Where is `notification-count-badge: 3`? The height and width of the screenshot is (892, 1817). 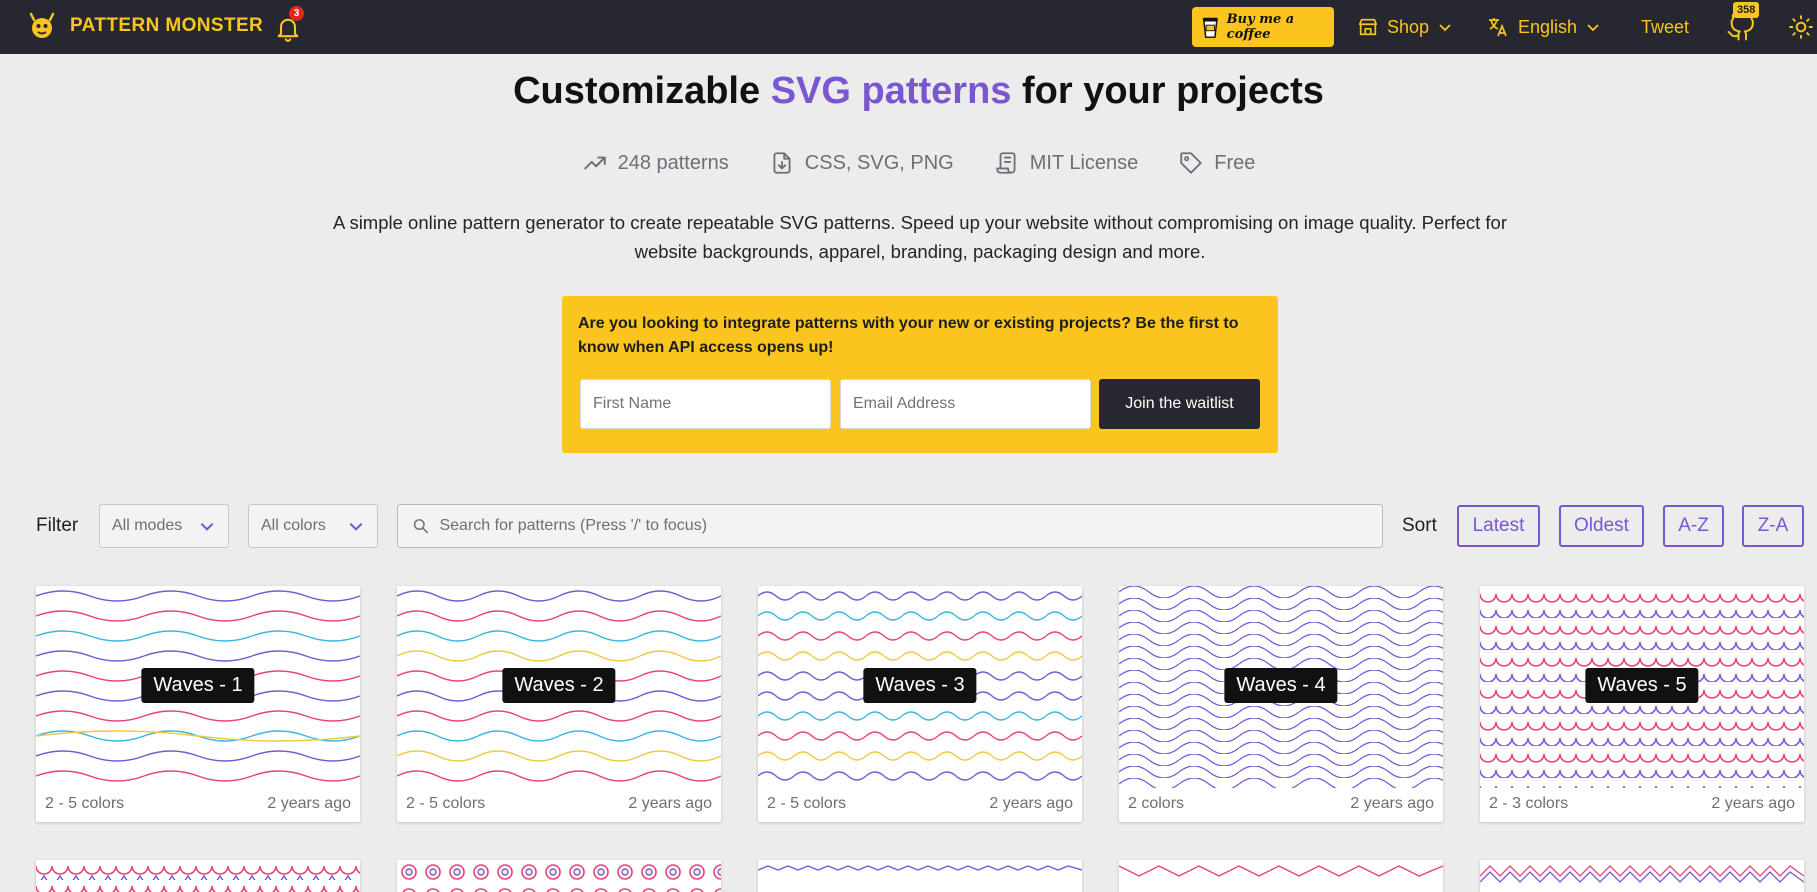
notification-count-badge: 3 is located at coordinates (296, 13).